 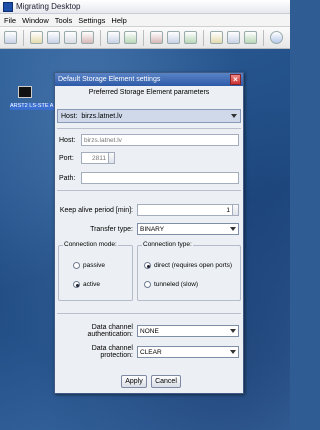 What do you see at coordinates (111, 229) in the screenshot?
I see `transfer-type-label: Transfer type:` at bounding box center [111, 229].